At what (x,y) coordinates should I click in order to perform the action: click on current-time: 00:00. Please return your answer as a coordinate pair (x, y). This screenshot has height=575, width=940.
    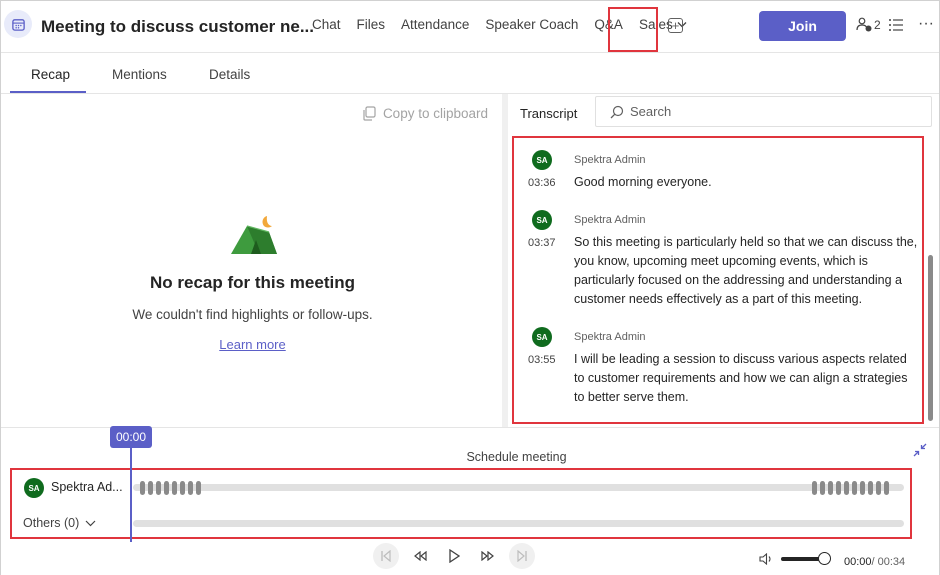
    Looking at the image, I should click on (858, 562).